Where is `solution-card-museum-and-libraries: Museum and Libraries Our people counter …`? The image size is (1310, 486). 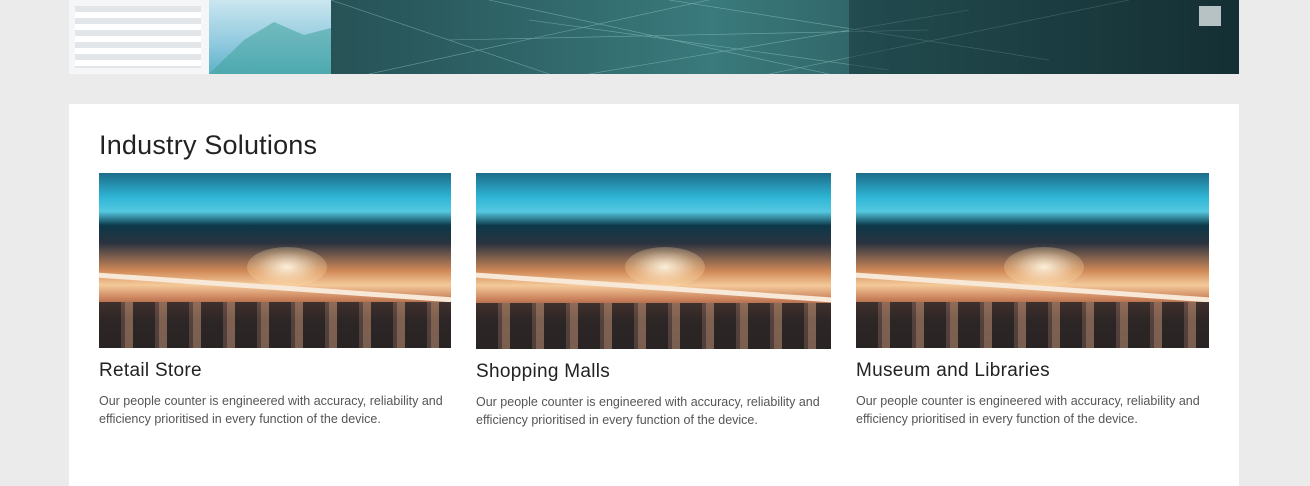
solution-card-museum-and-libraries: Museum and Libraries Our people counter … is located at coordinates (1032, 300).